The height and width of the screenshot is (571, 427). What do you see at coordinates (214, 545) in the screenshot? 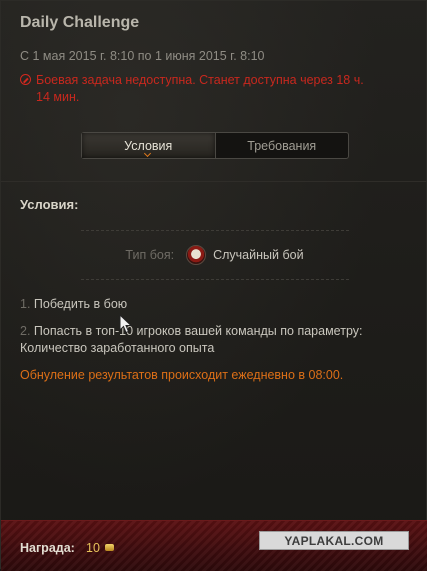
I see `reward-bar: Награда: 10 YAPLAKAL.COM` at bounding box center [214, 545].